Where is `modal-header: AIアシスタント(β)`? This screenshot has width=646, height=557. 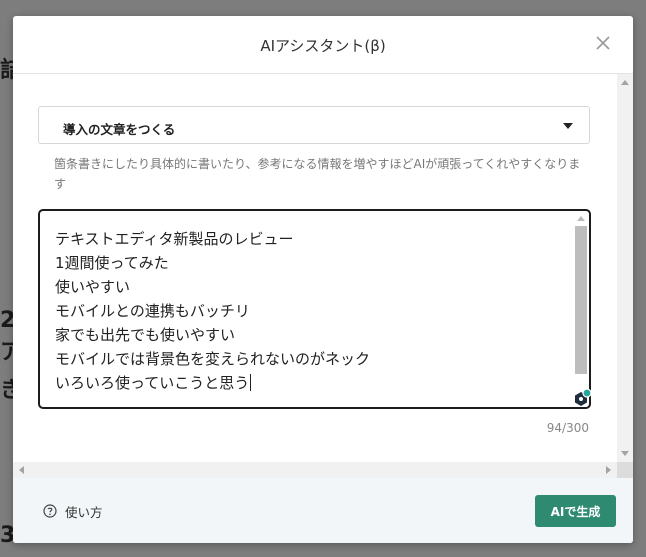
modal-header: AIアシスタント(β) is located at coordinates (323, 45).